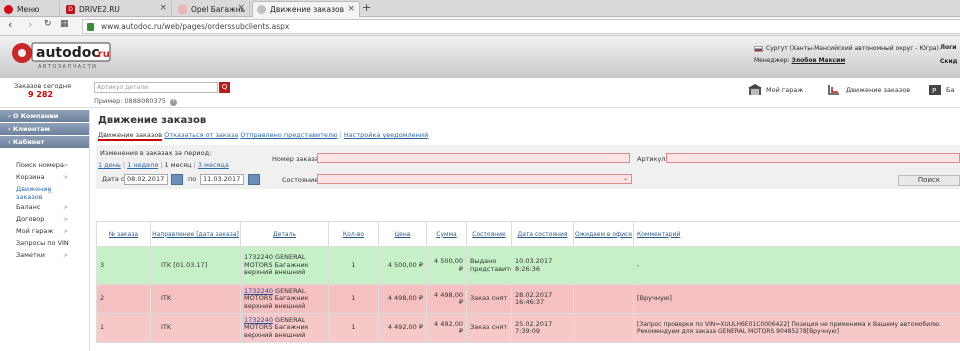  I want to click on sidebar-item-notes: Заметки >, so click(44, 256).